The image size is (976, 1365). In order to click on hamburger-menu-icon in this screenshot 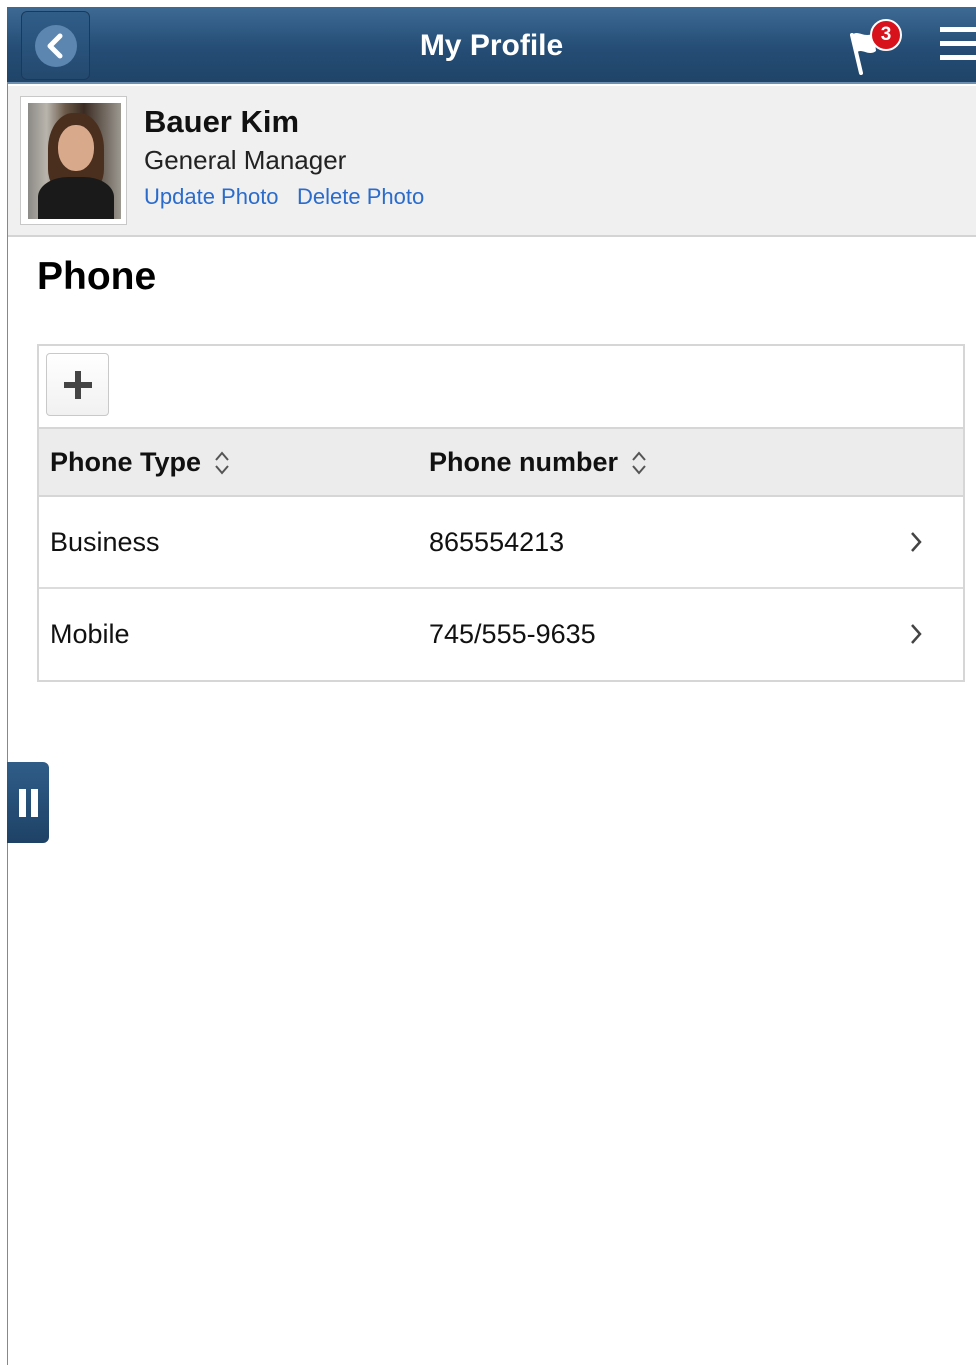, I will do `click(958, 47)`.